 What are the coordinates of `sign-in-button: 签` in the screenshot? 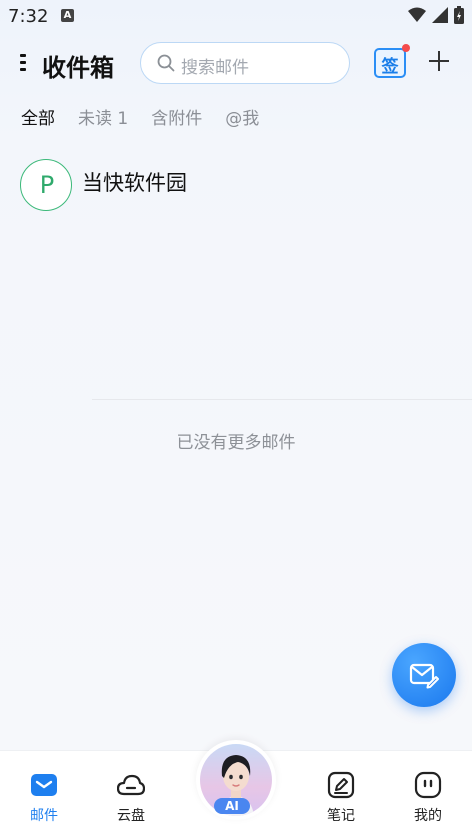 It's located at (392, 61).